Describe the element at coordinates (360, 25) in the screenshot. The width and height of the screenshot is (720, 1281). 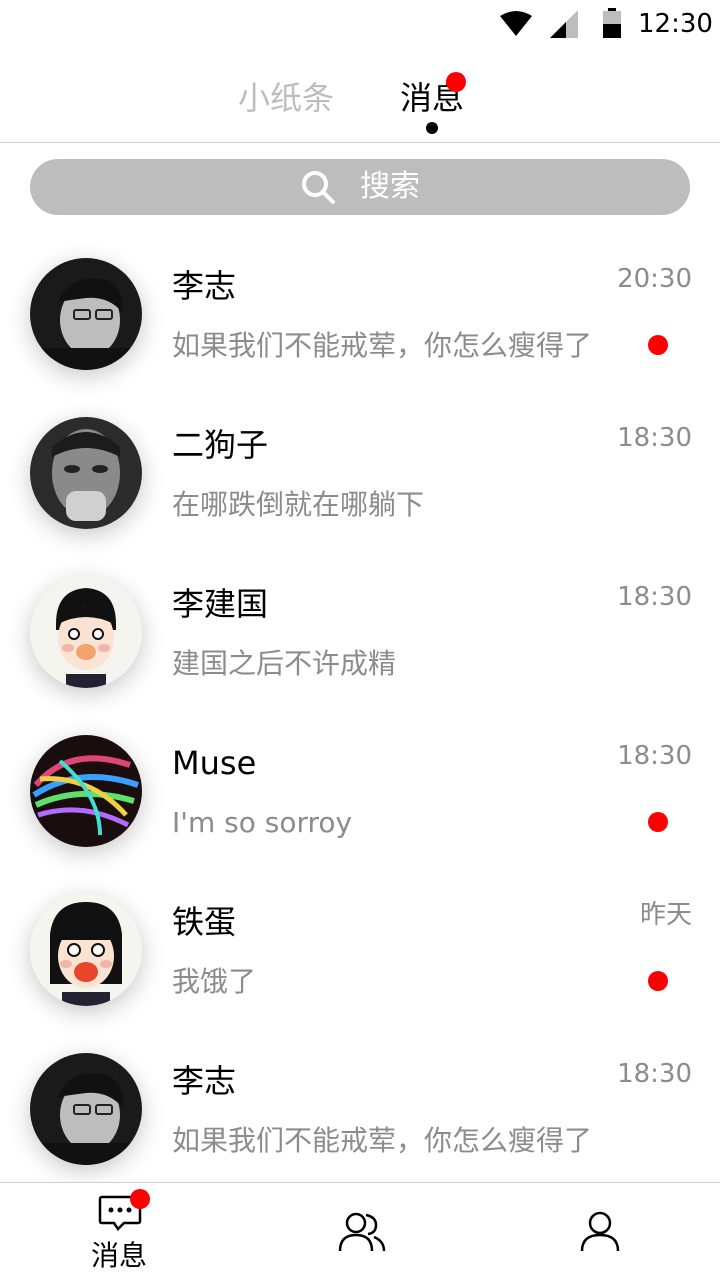
I see `status-bar: 12:30` at that location.